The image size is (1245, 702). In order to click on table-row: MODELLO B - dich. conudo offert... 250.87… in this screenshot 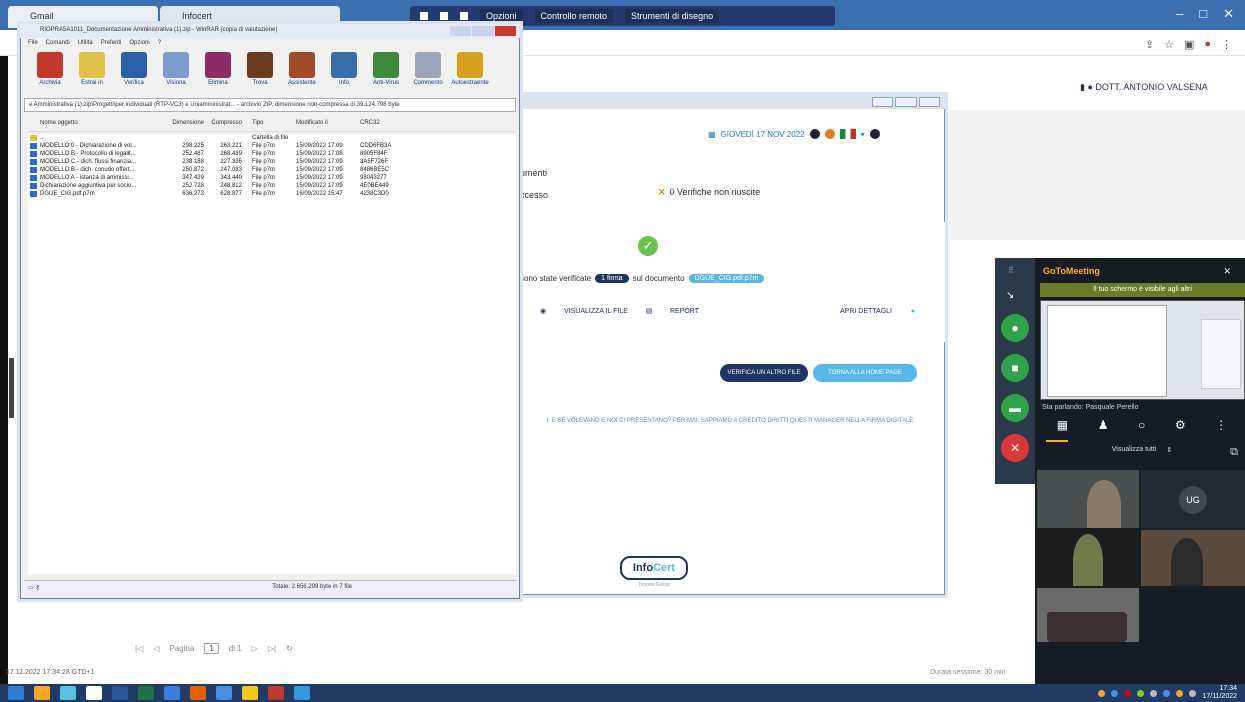, I will do `click(272, 170)`.